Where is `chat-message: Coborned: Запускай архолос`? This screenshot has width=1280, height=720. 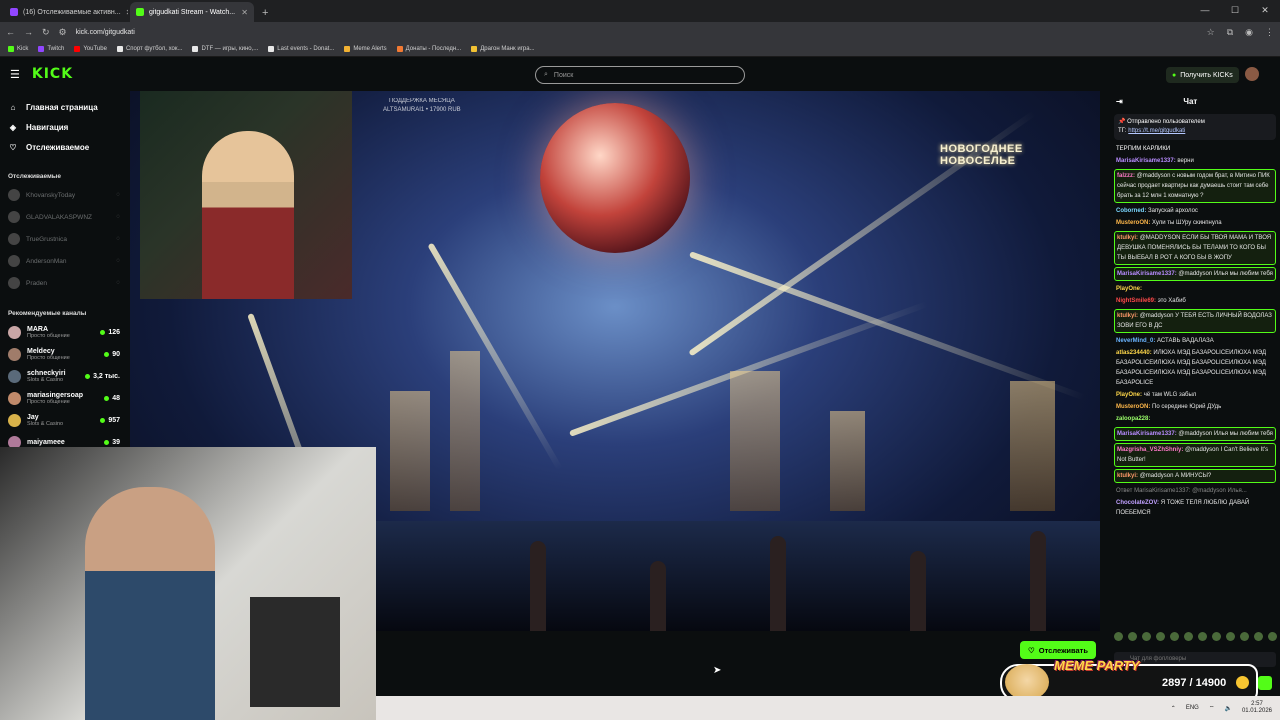
chat-message: Coborned: Запускай архолос is located at coordinates (1195, 211).